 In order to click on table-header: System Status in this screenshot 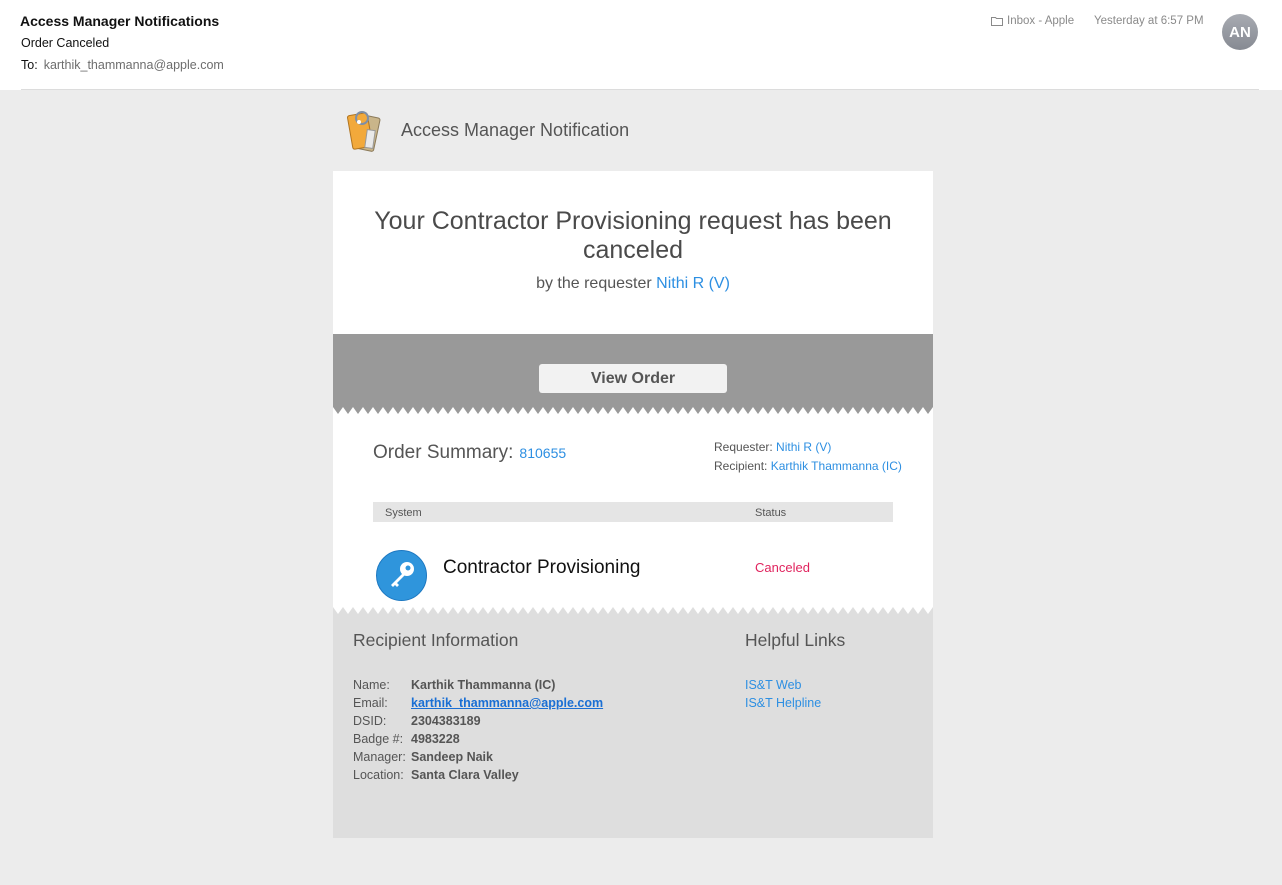, I will do `click(633, 512)`.